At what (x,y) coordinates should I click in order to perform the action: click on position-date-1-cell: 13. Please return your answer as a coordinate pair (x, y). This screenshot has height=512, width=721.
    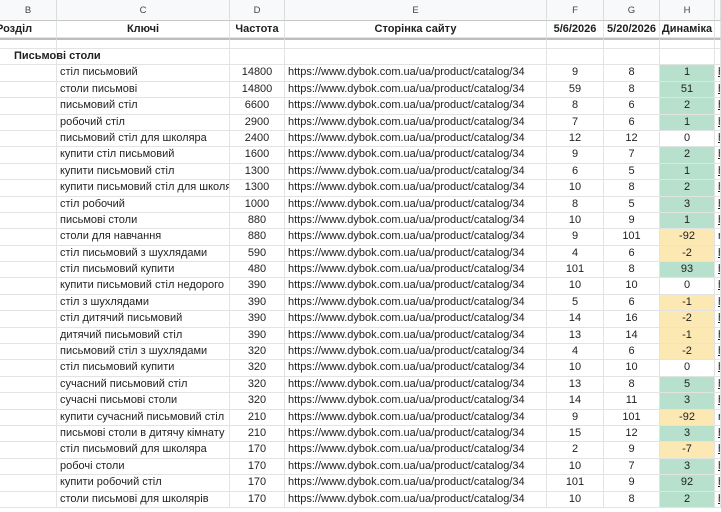
    Looking at the image, I should click on (575, 336).